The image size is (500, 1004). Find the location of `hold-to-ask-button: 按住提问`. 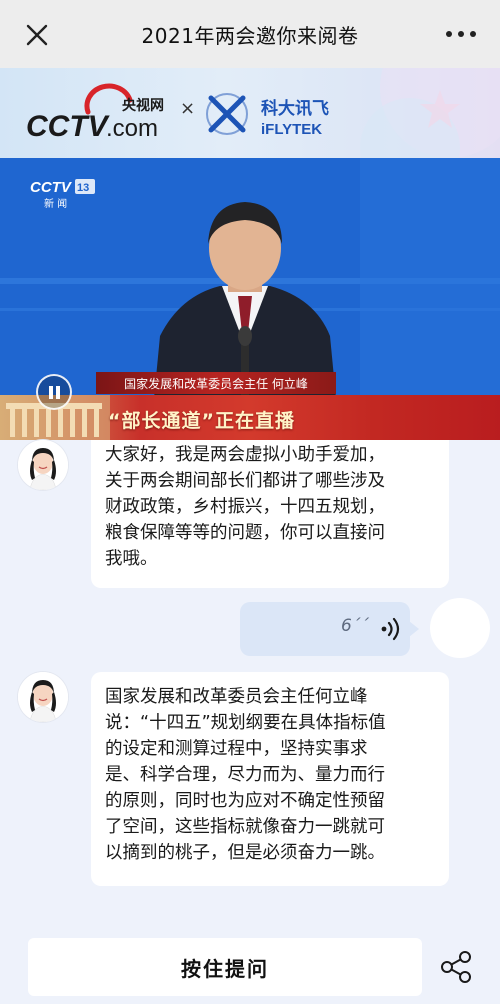

hold-to-ask-button: 按住提问 is located at coordinates (225, 967).